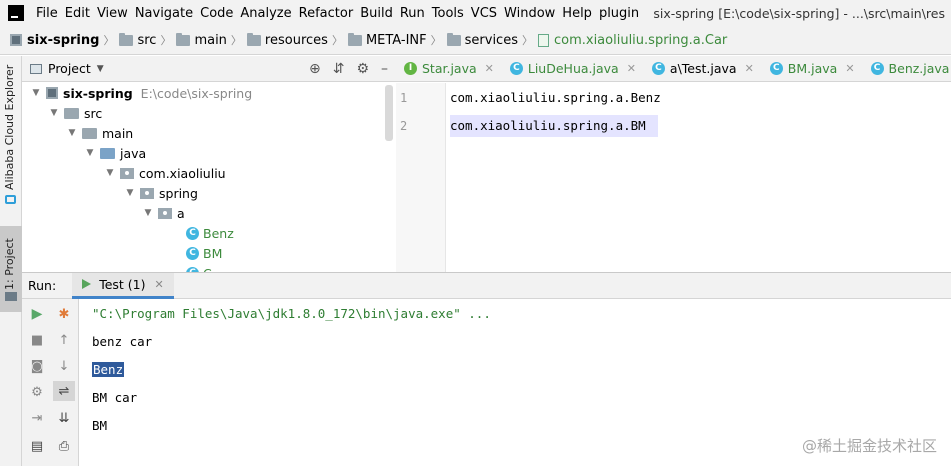 Image resolution: width=951 pixels, height=466 pixels. I want to click on tab-label: Star.java, so click(449, 68).